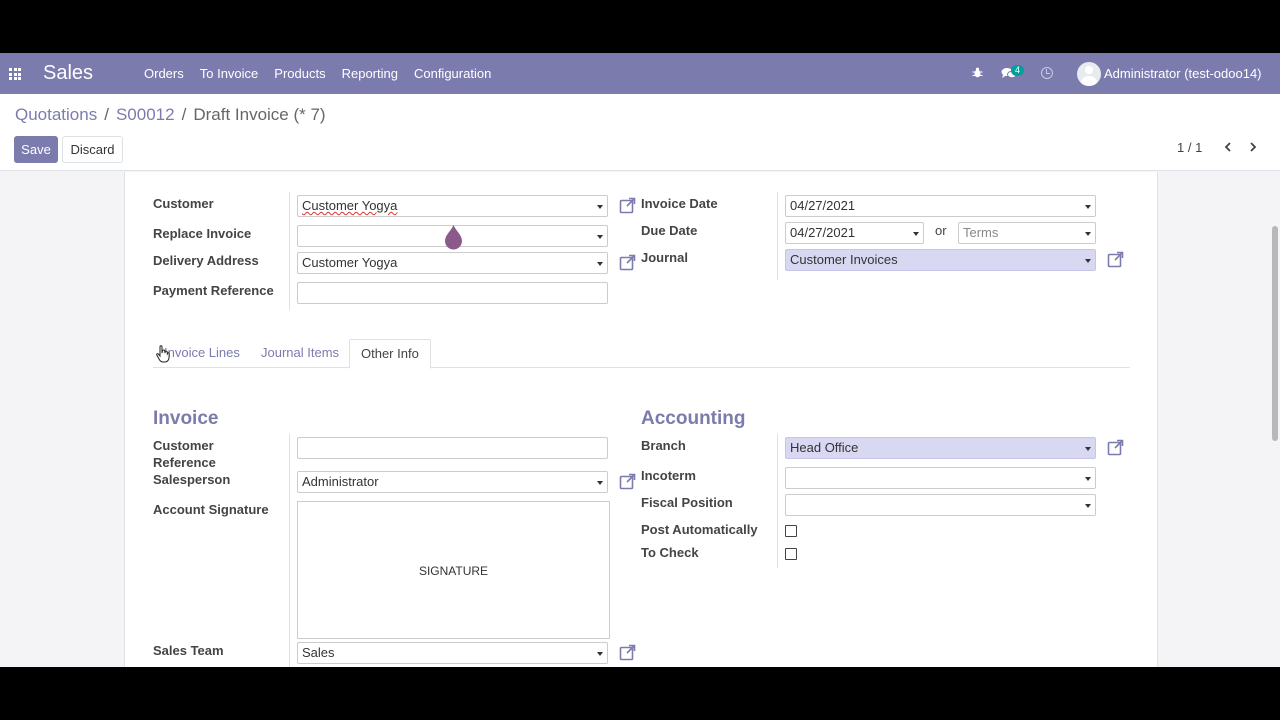 The height and width of the screenshot is (720, 1280). What do you see at coordinates (940, 448) in the screenshot?
I see `branch-select: Head Office` at bounding box center [940, 448].